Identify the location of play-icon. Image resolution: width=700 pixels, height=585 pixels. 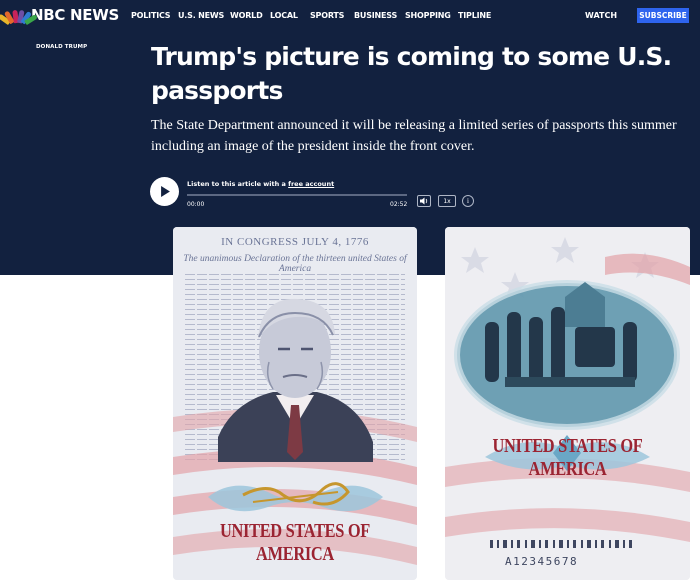
(165, 191).